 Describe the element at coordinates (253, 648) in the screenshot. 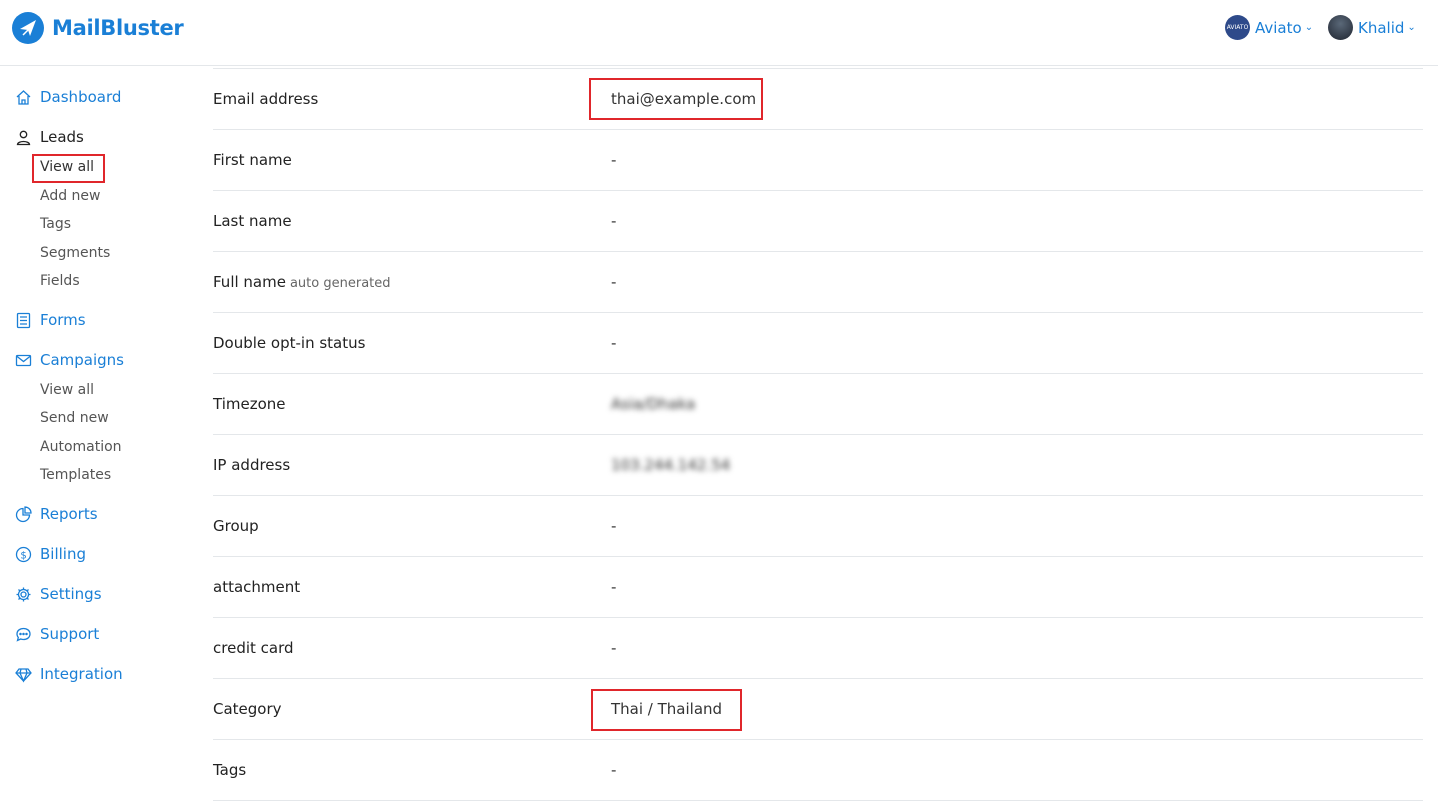

I see `field-label: credit card` at that location.